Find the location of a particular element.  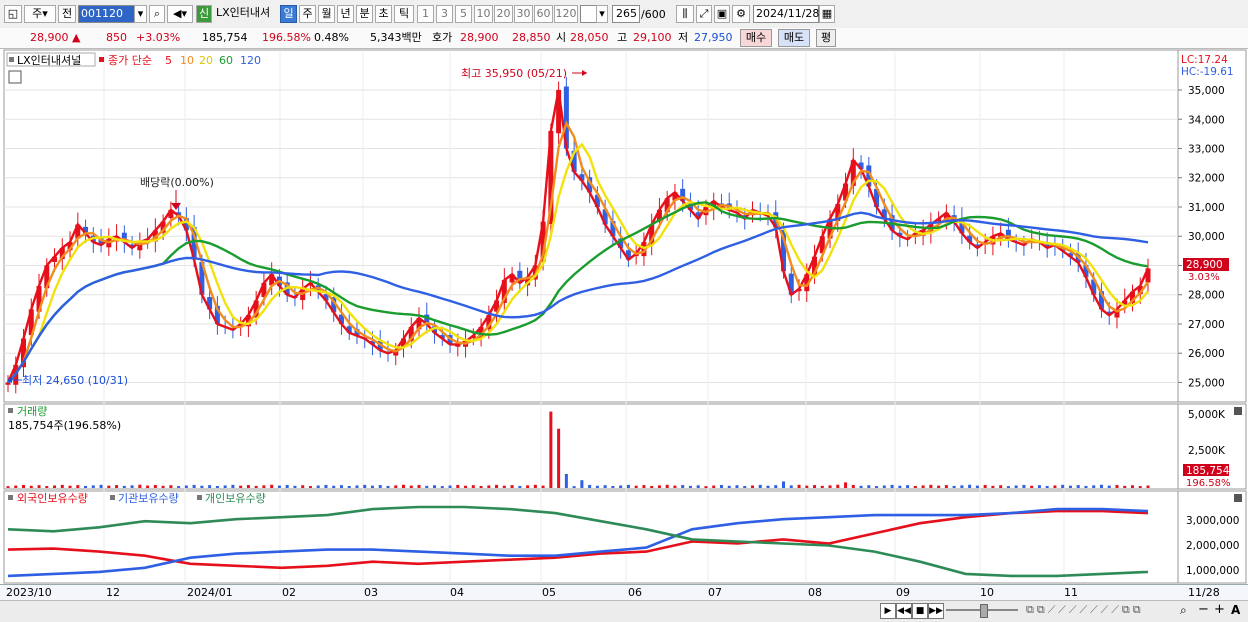

high-label: 고 is located at coordinates (622, 37).